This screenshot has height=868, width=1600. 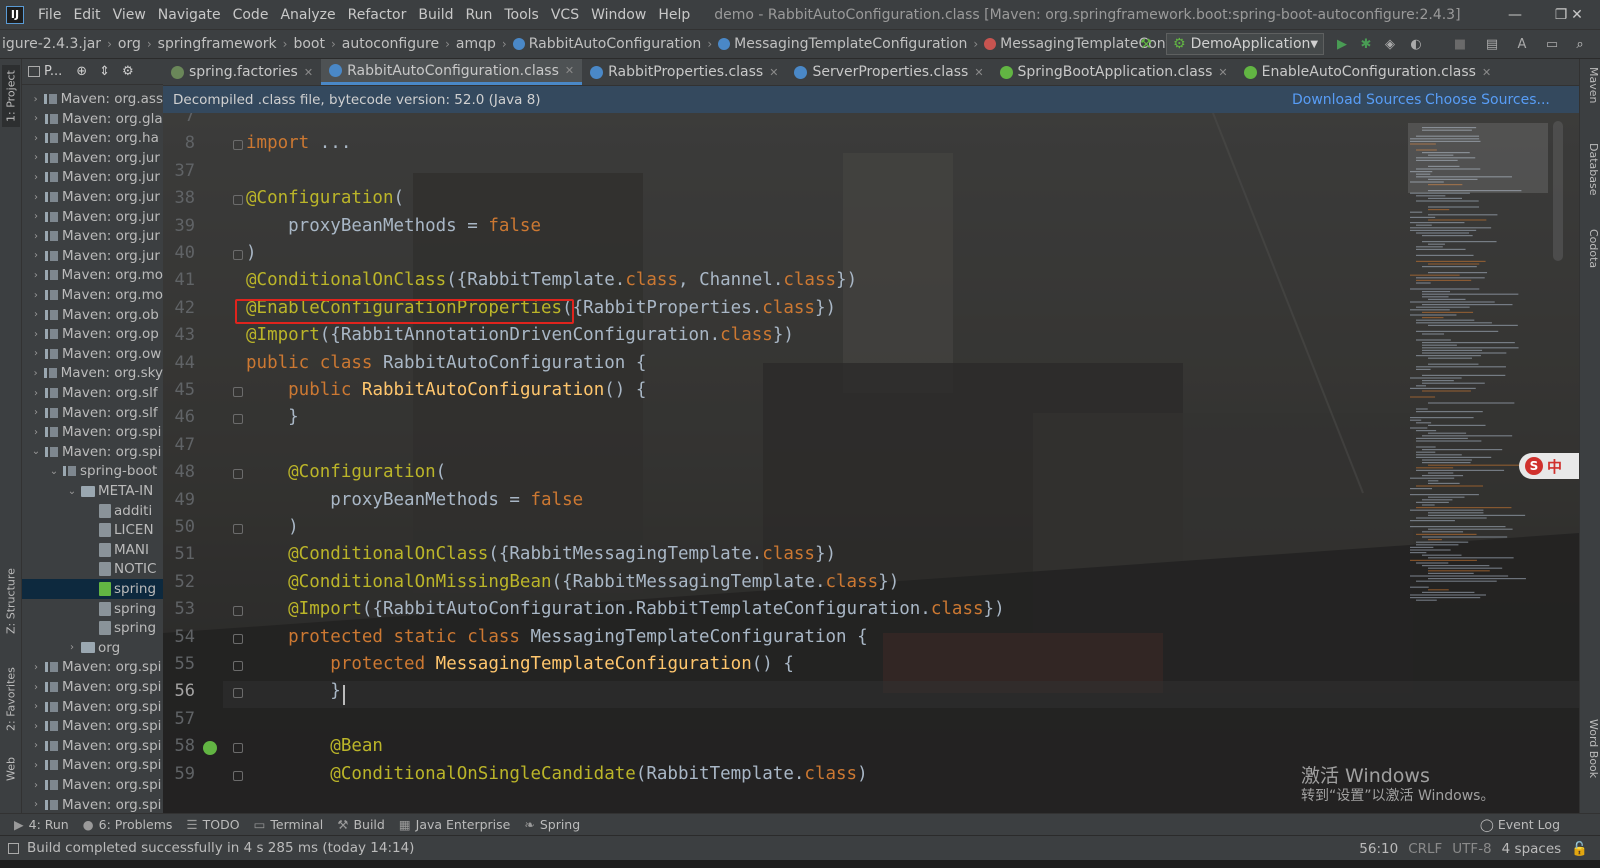 I want to click on tree-item: › Maven: org.sky, so click(x=92, y=373).